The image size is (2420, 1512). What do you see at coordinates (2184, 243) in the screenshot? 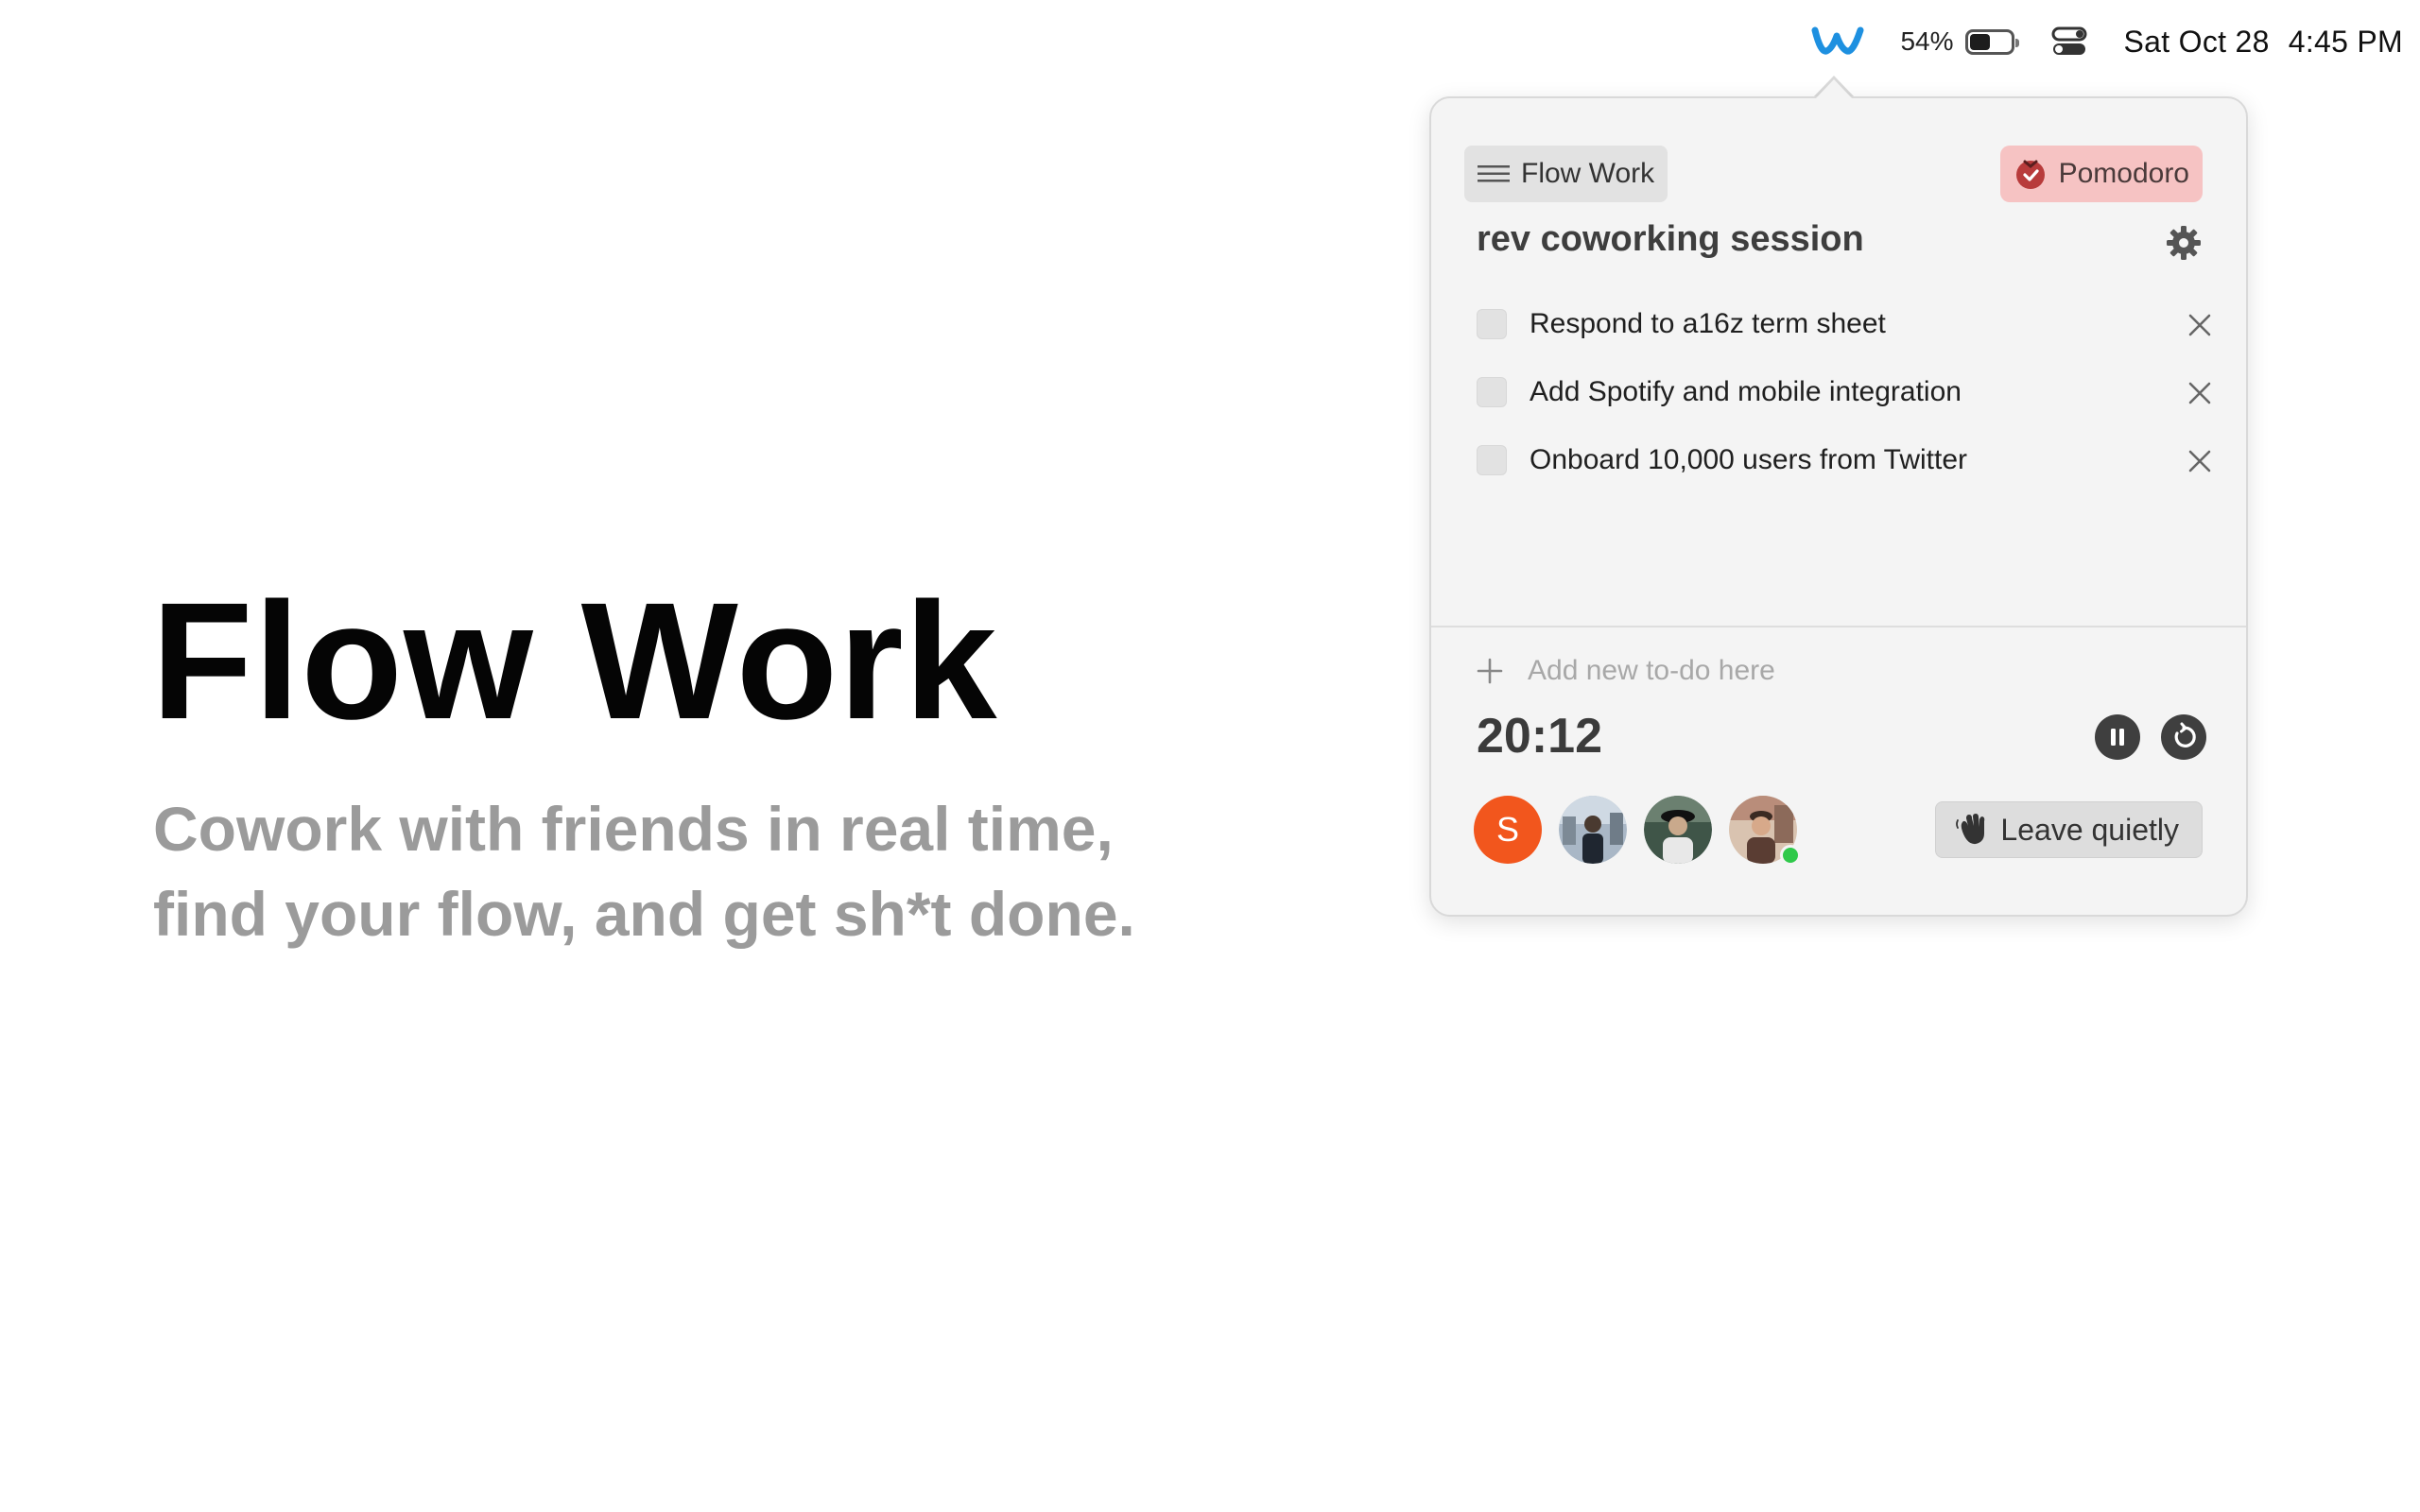
I see `gear-icon` at bounding box center [2184, 243].